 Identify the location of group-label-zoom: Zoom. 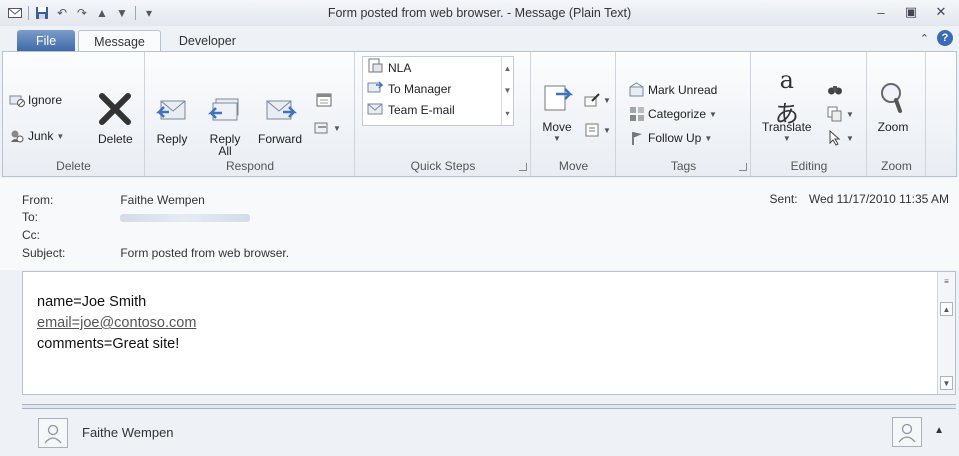
(896, 166).